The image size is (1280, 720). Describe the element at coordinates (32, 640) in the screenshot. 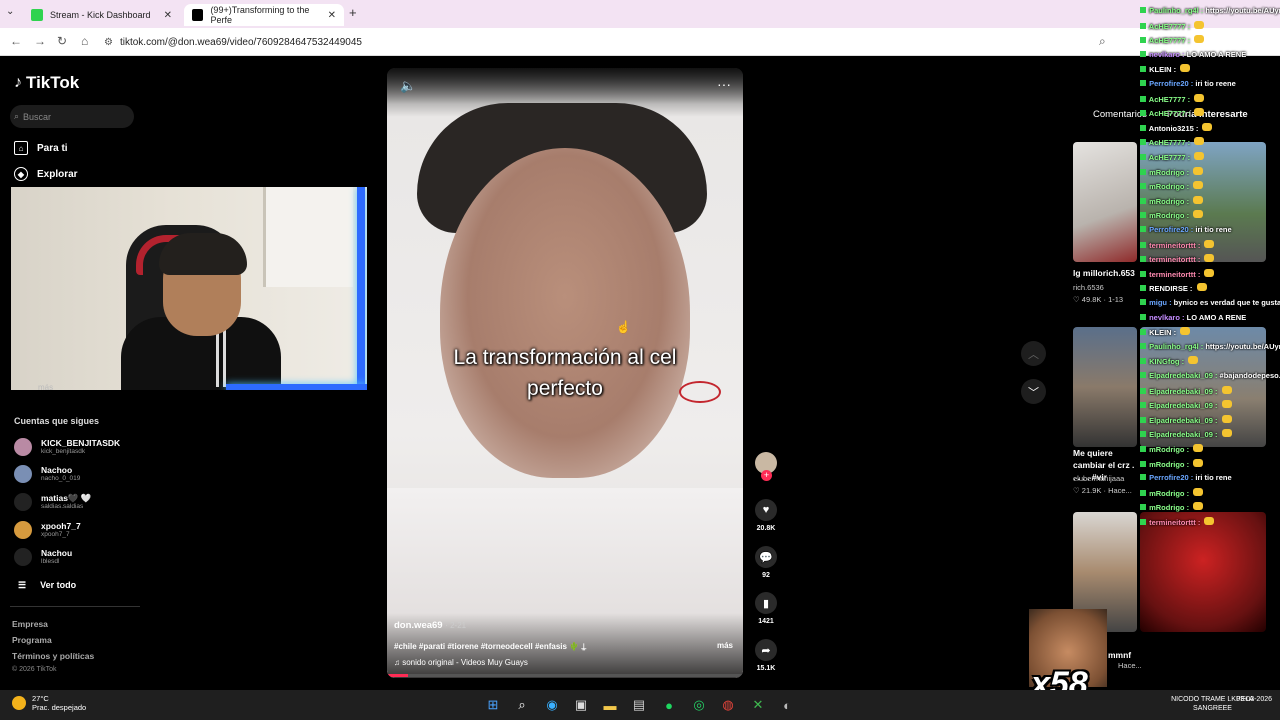

I see `footer-link-programa: Programa` at that location.